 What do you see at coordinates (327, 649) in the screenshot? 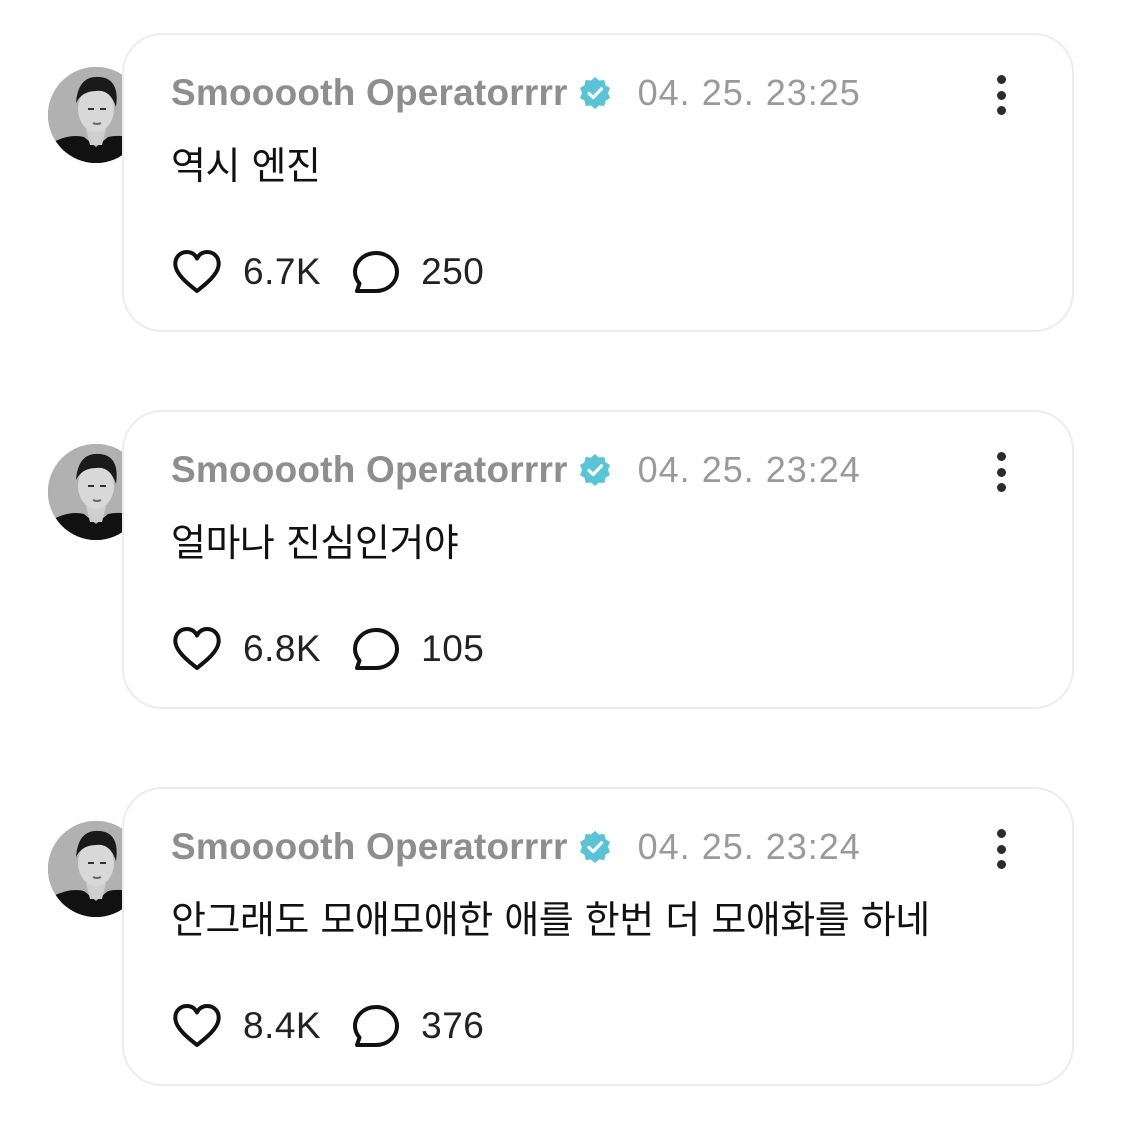
I see `post-actions: 6.8K 105` at bounding box center [327, 649].